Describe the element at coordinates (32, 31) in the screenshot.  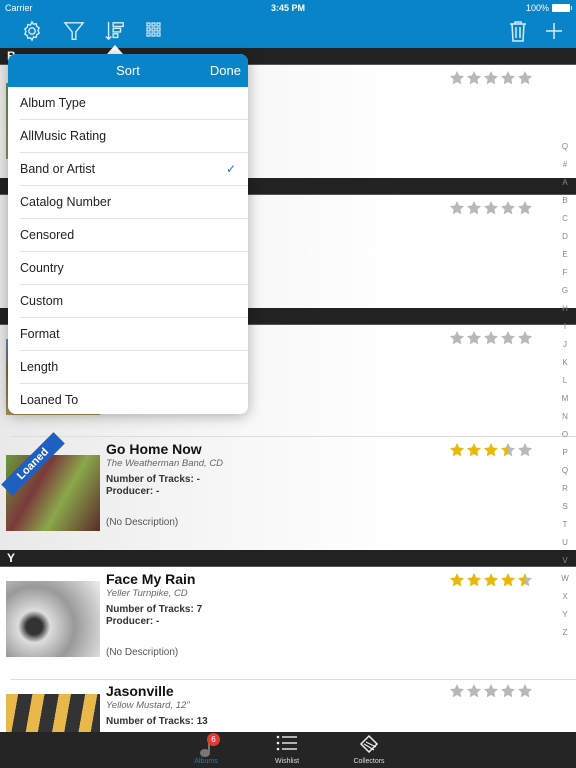
I see `settings-button` at that location.